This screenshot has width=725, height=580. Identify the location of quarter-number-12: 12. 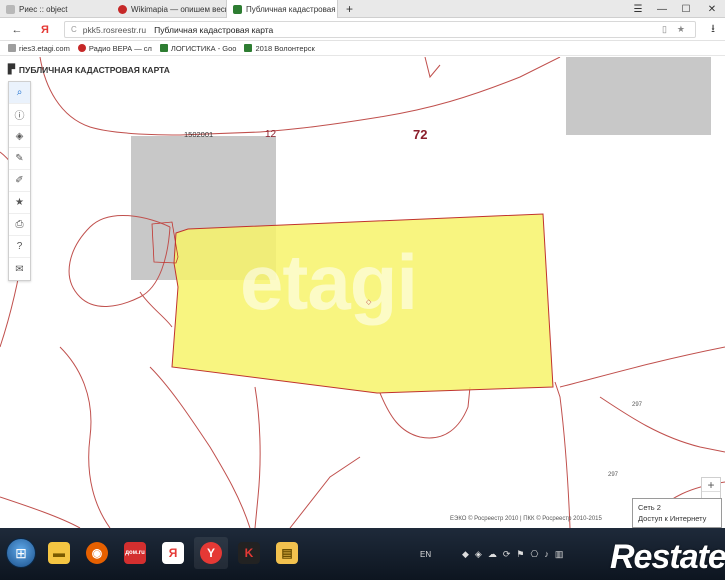
(271, 134).